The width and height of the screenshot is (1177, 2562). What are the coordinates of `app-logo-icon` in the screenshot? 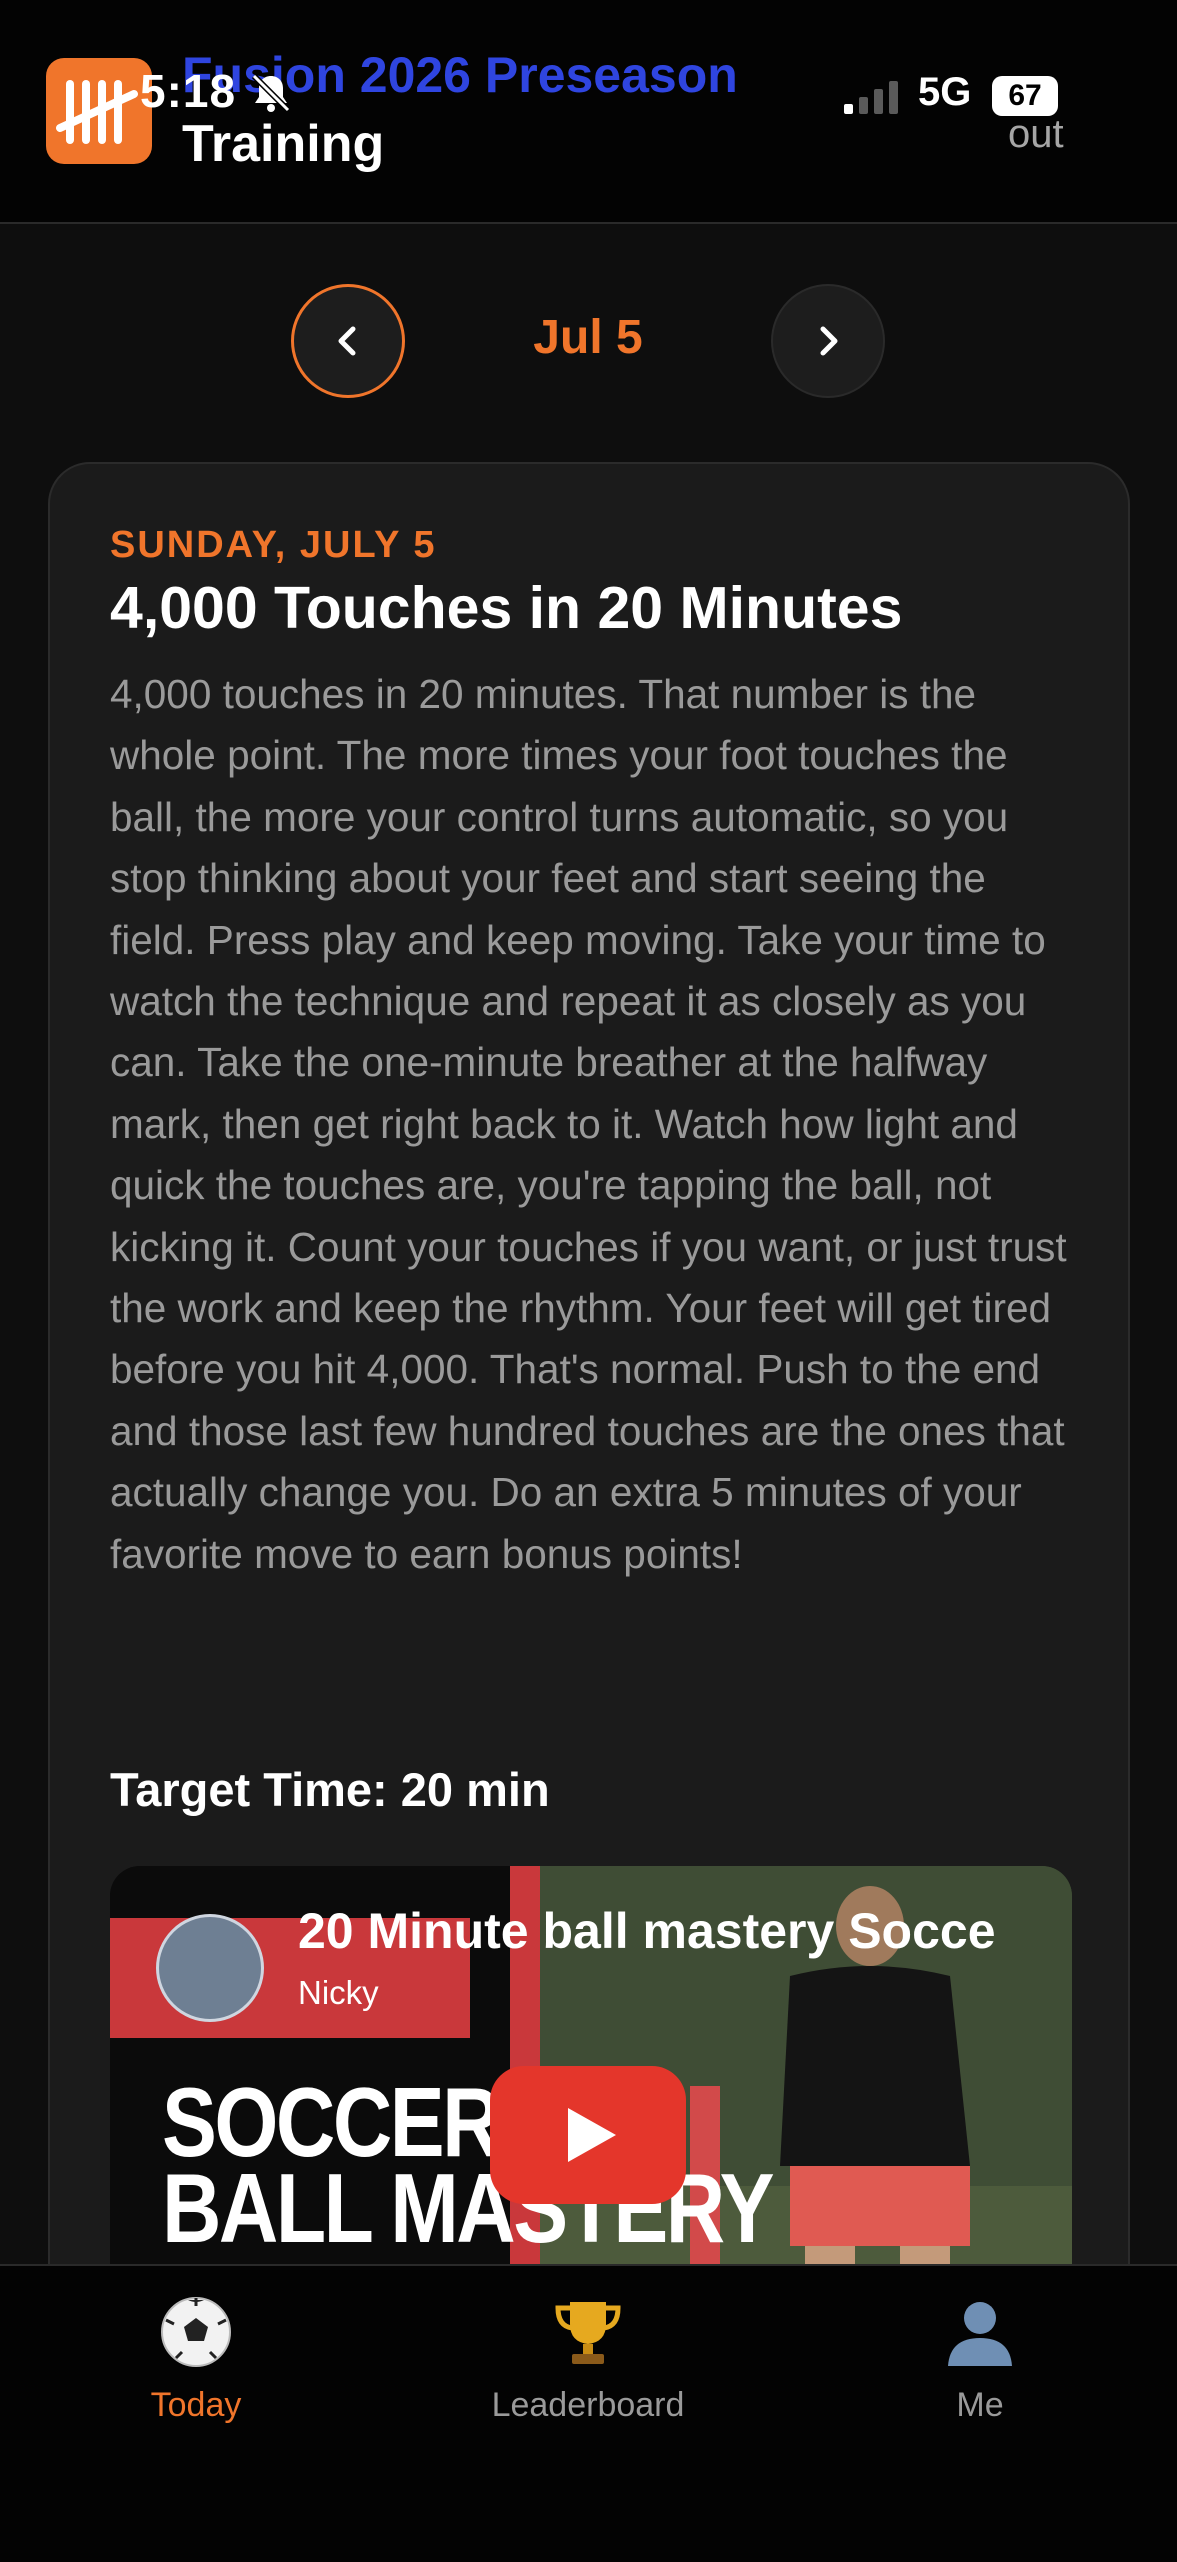 It's located at (99, 111).